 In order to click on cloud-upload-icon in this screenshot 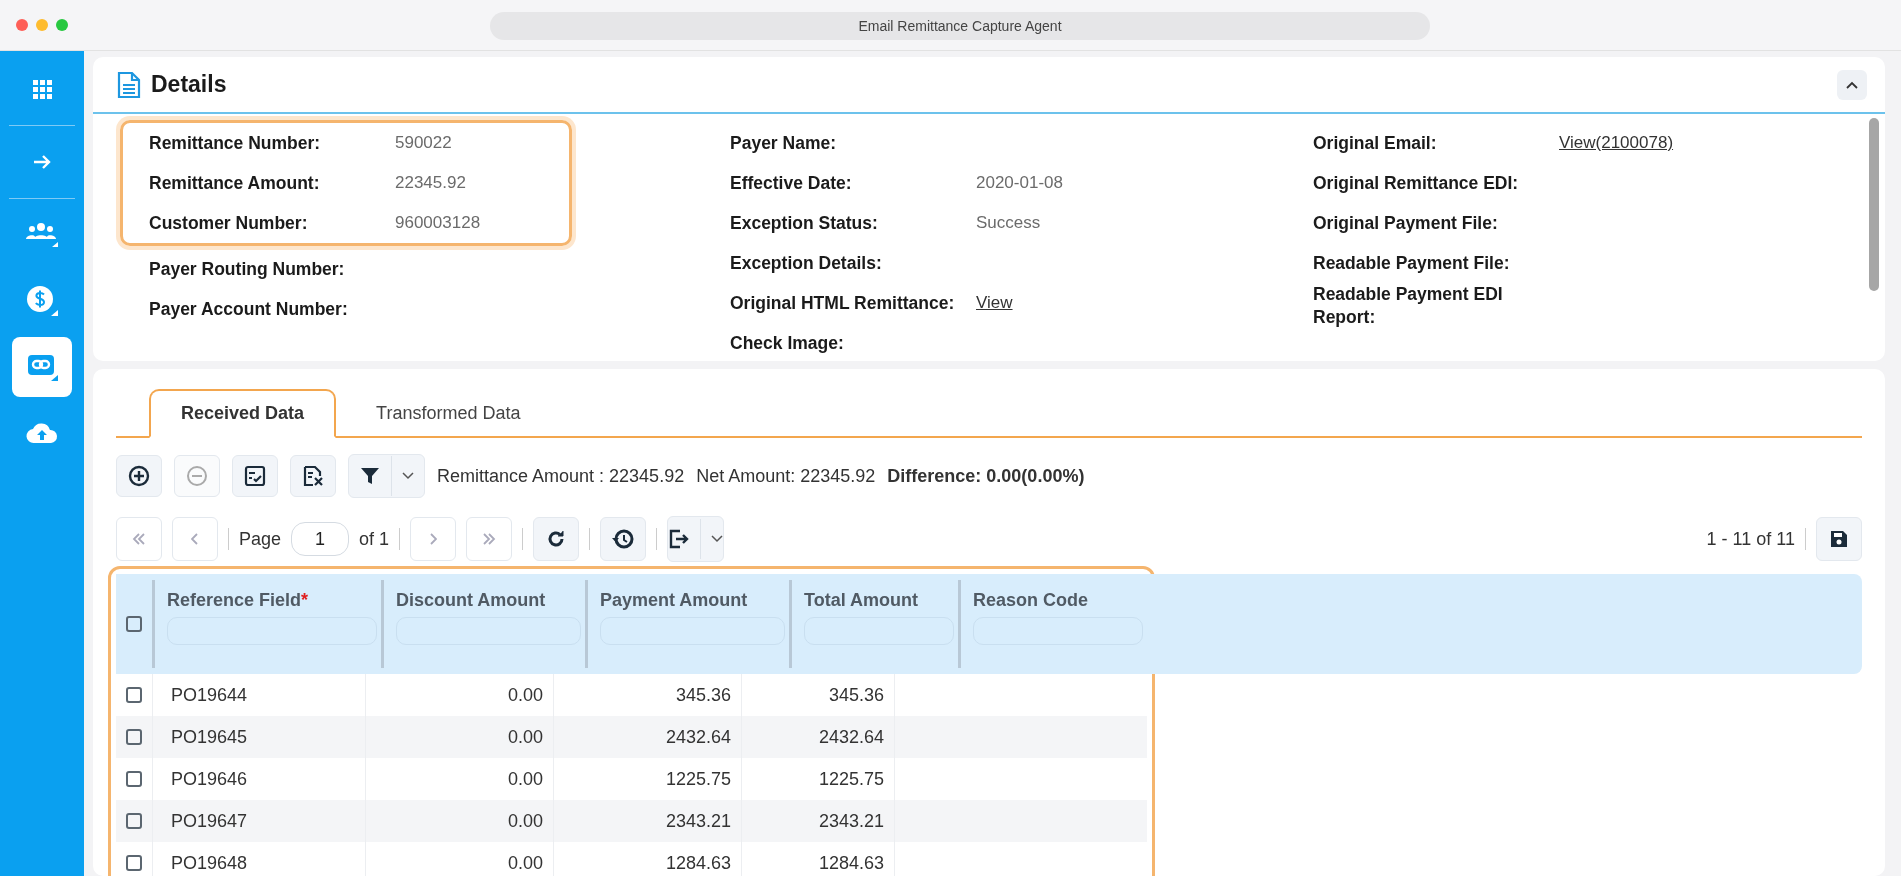, I will do `click(42, 433)`.